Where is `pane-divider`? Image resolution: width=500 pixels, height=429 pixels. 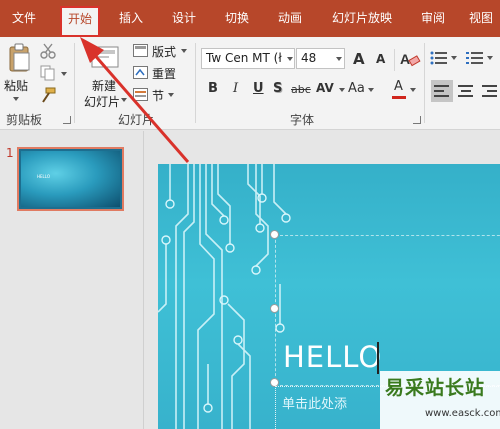 pane-divider is located at coordinates (143, 280).